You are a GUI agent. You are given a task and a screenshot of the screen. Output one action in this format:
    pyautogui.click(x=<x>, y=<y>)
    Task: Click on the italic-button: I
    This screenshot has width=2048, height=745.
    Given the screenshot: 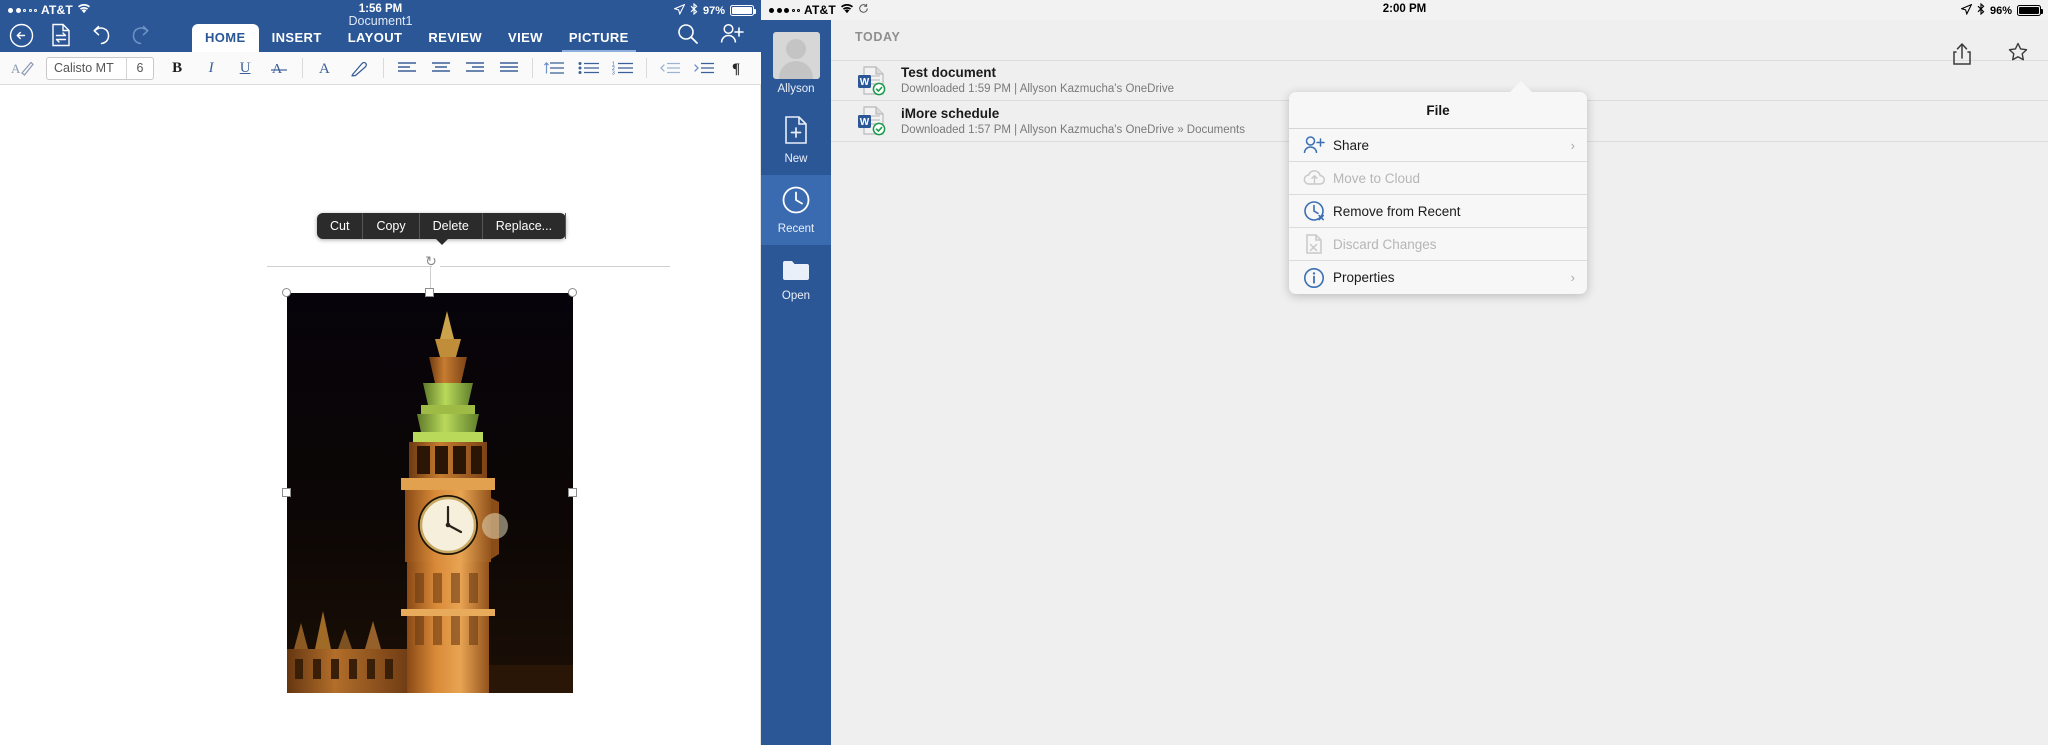 What is the action you would take?
    pyautogui.click(x=211, y=68)
    